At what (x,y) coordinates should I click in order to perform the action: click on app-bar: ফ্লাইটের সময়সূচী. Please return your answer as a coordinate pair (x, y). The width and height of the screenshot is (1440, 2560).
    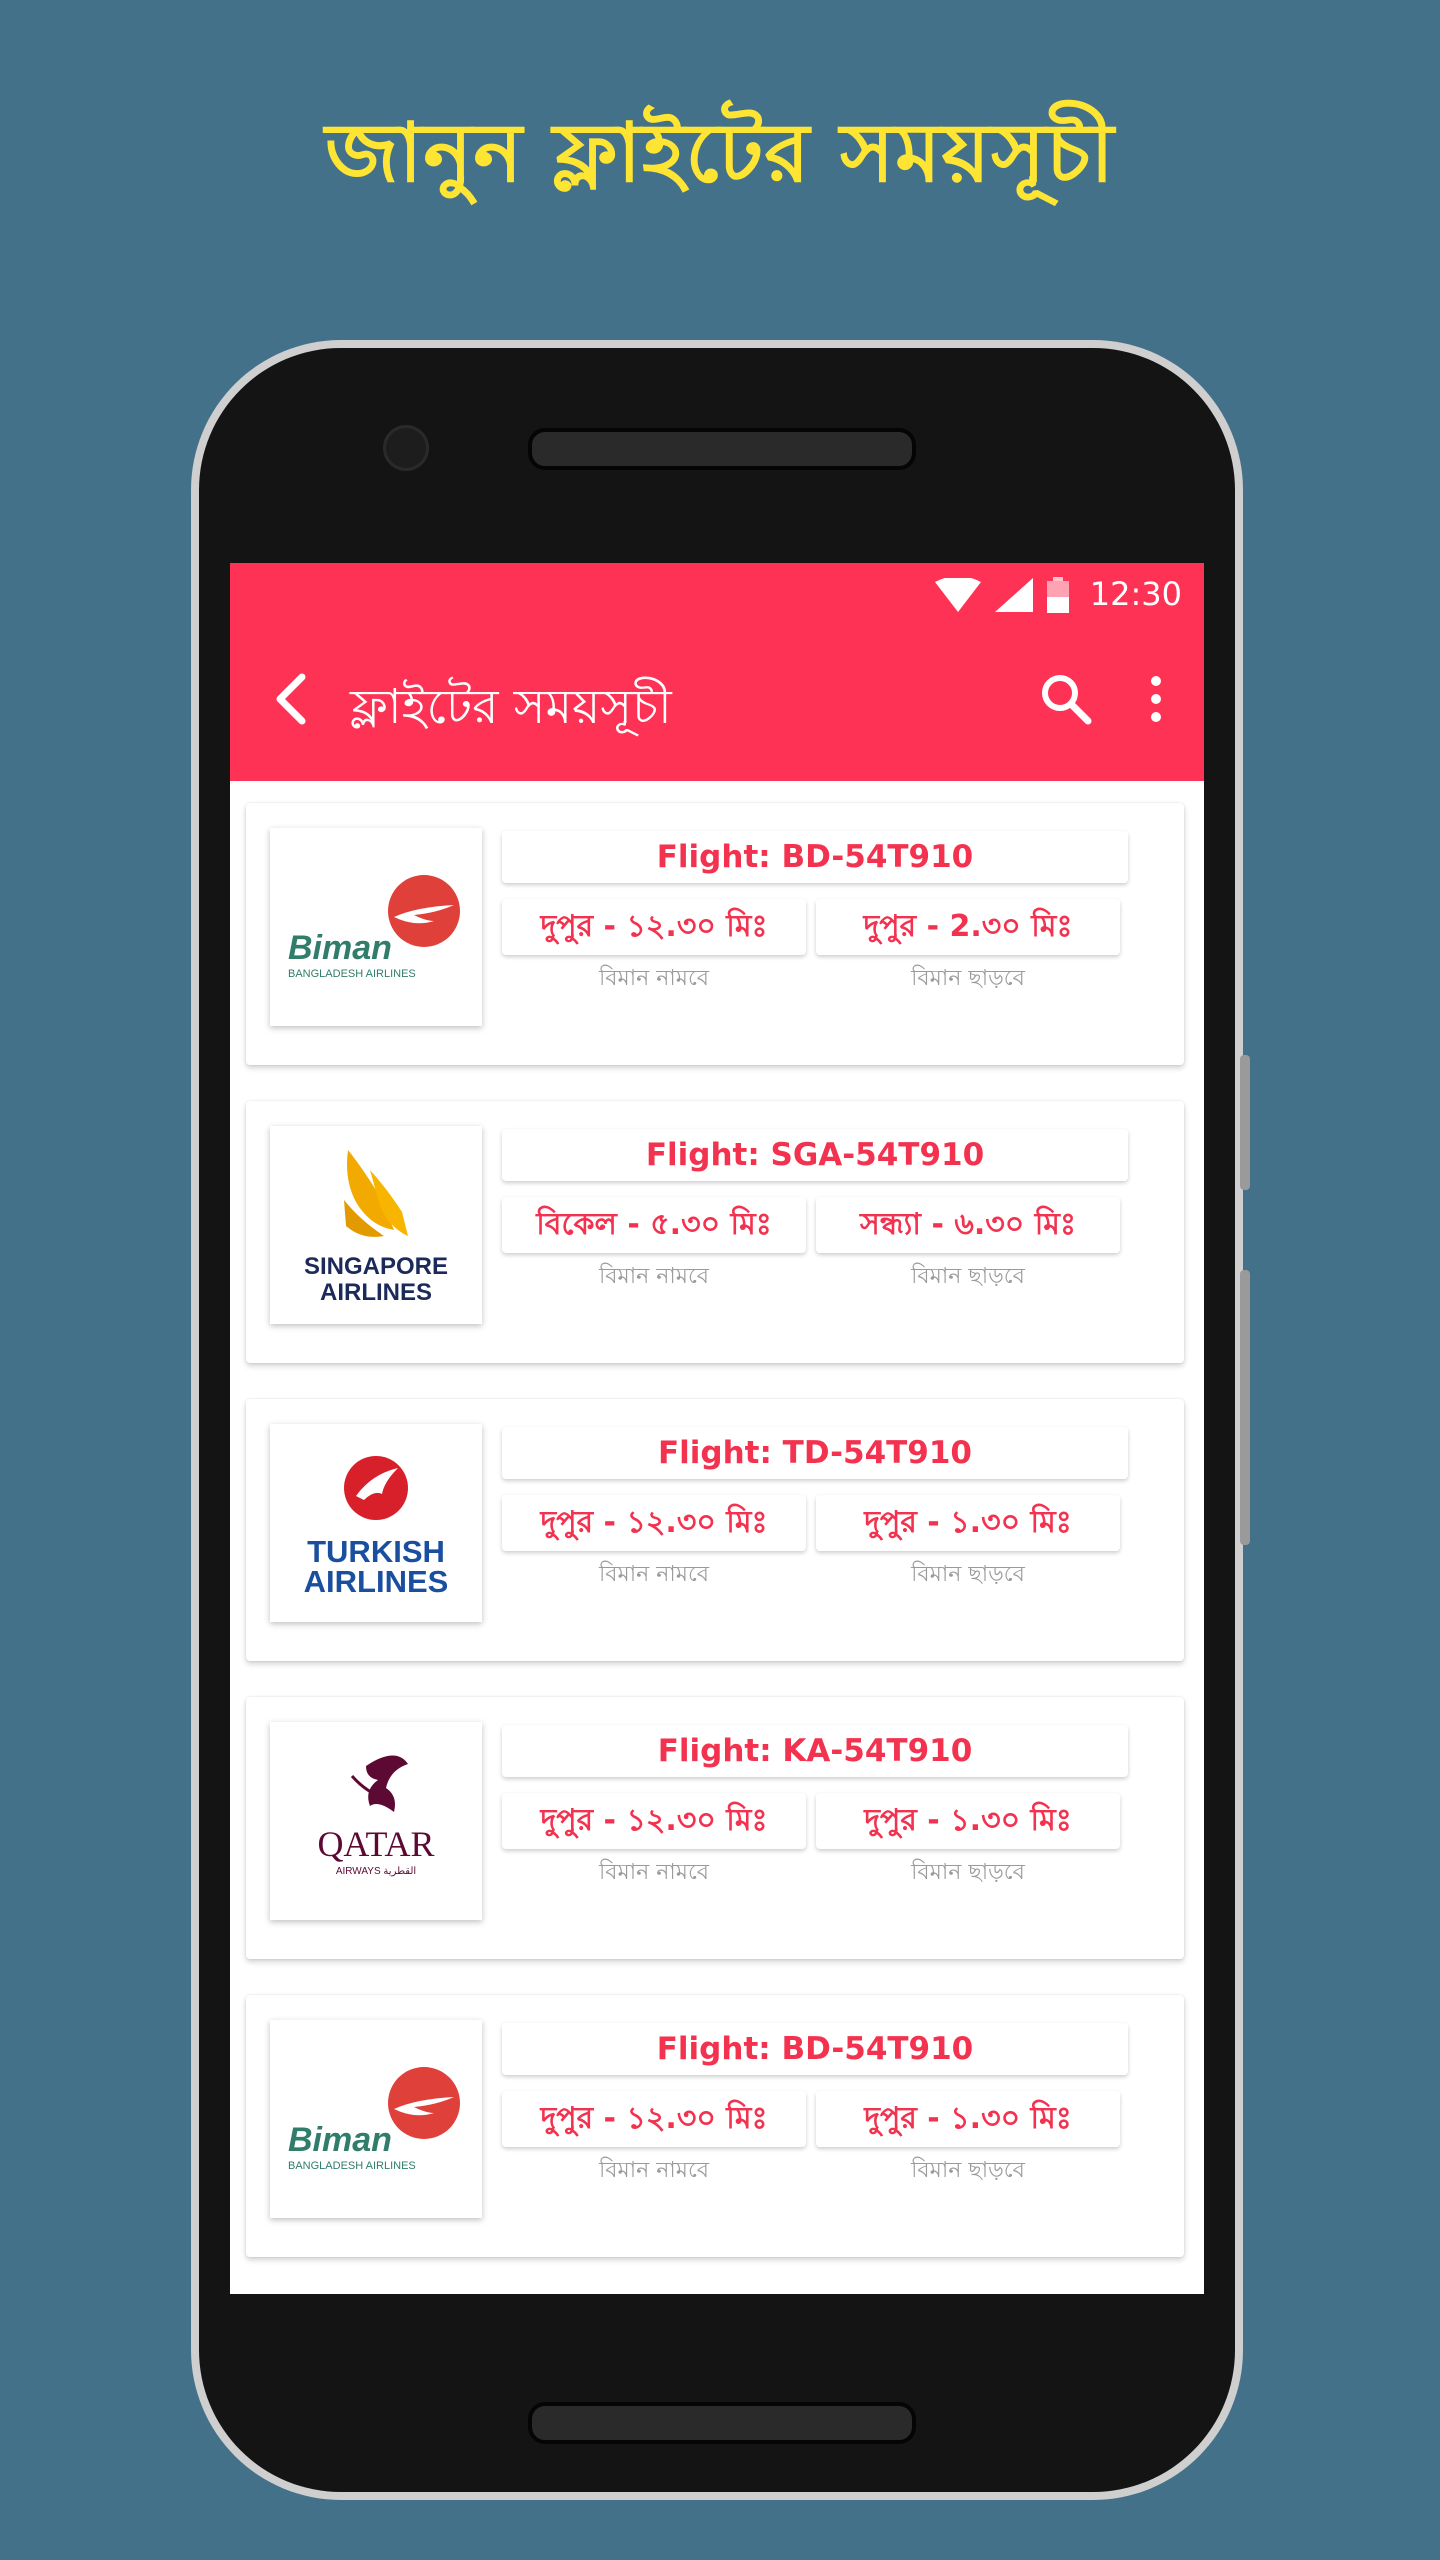
    Looking at the image, I should click on (717, 703).